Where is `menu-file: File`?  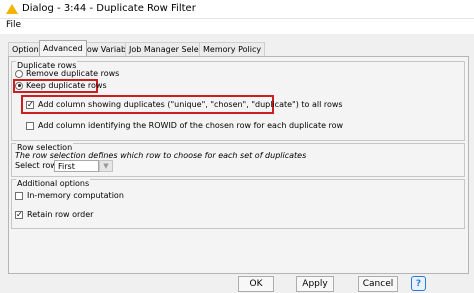
menu-file: File is located at coordinates (13, 25).